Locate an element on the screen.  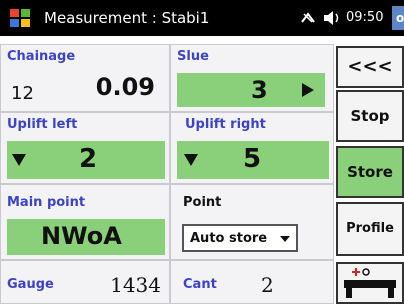
uplift-right-value: 5 is located at coordinates (252, 159).